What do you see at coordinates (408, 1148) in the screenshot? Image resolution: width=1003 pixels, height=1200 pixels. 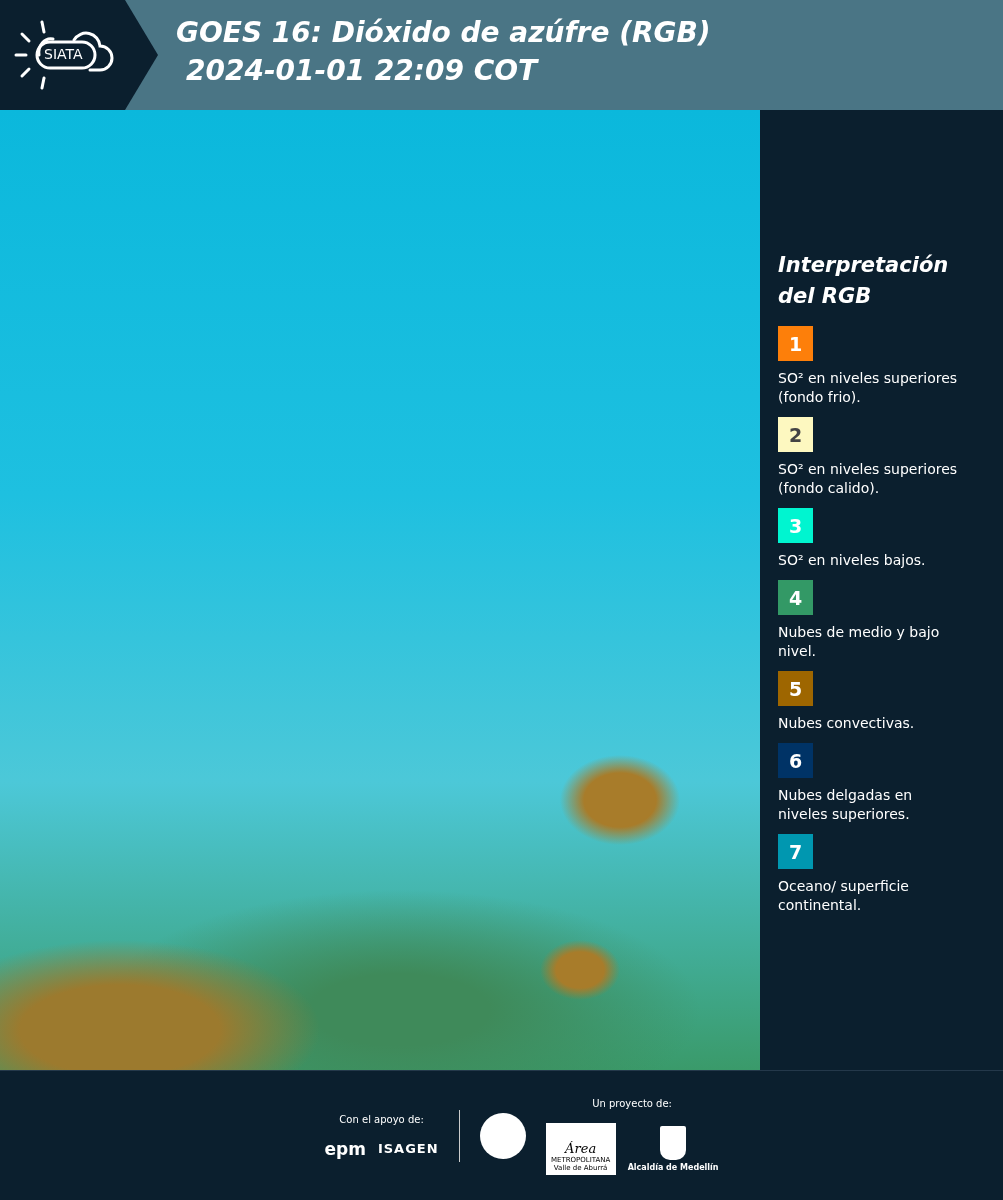 I see `isagen-logo: ISAGEN` at bounding box center [408, 1148].